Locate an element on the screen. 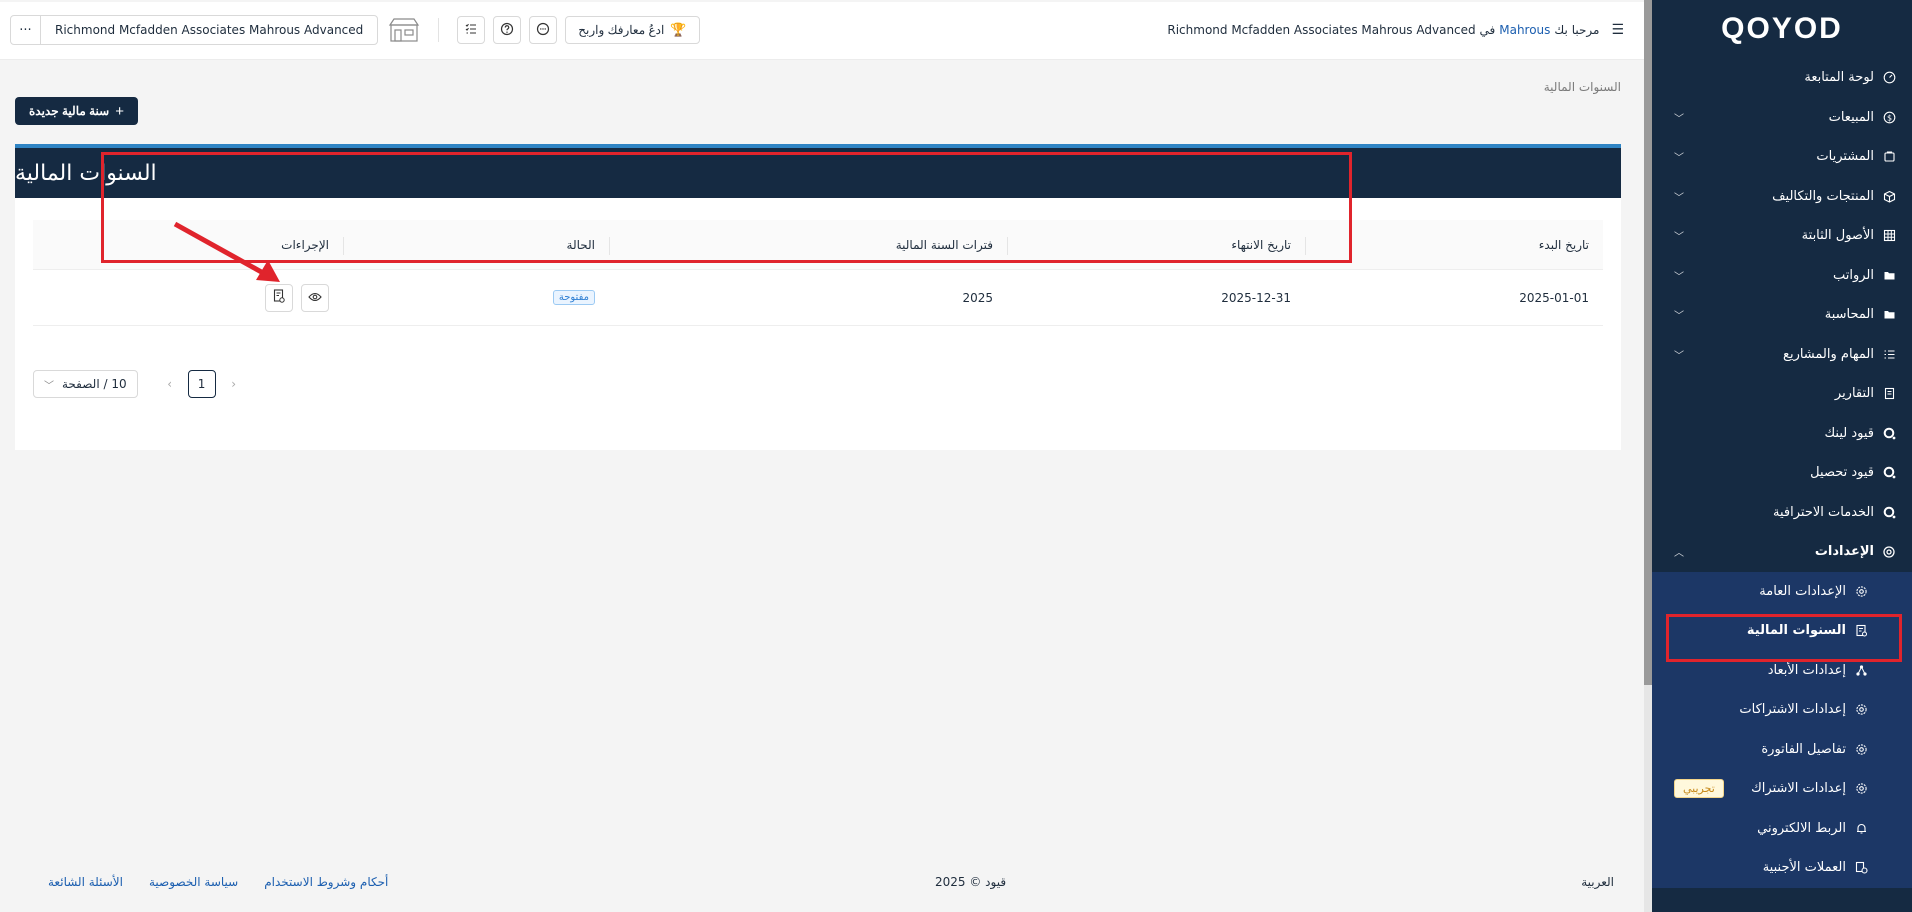  sidebar-item: المشتريات ﹀ is located at coordinates (1782, 157).